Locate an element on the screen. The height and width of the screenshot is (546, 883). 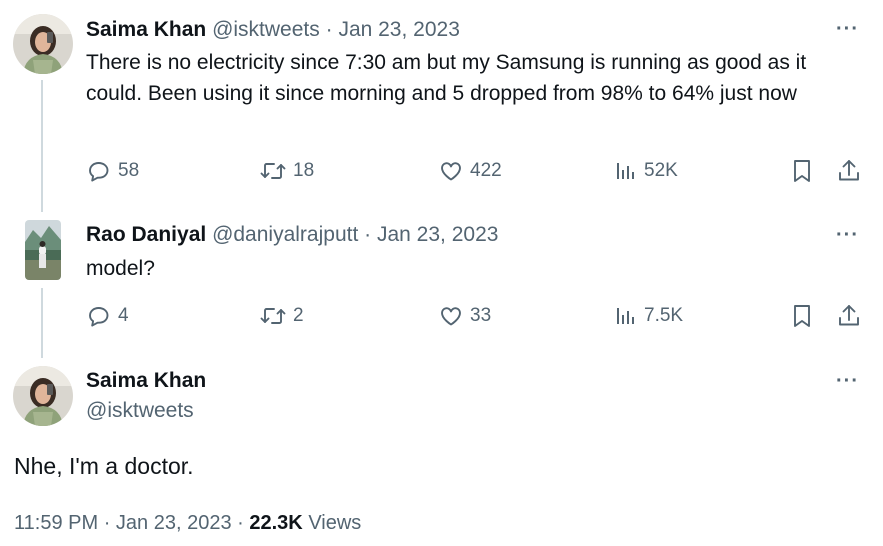
like-count: 33 is located at coordinates (481, 315).